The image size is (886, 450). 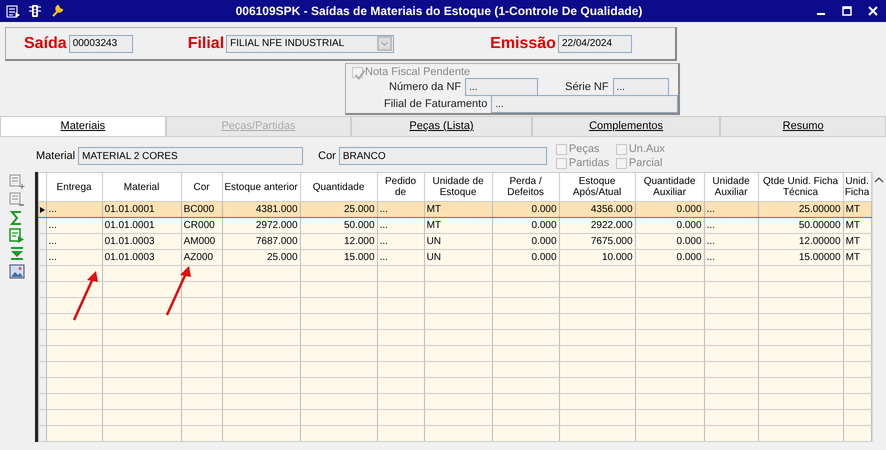 I want to click on chevron-down-icon, so click(x=384, y=43).